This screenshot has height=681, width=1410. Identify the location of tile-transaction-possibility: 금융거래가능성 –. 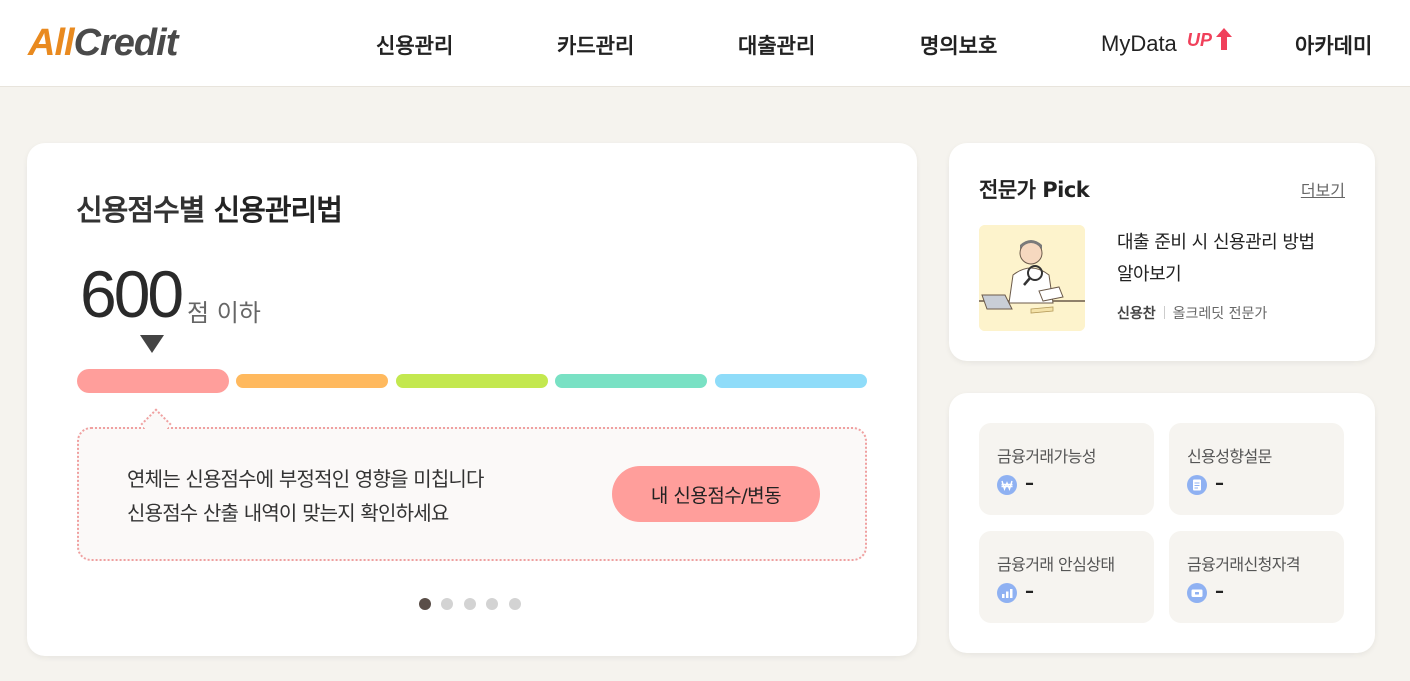
(1066, 469).